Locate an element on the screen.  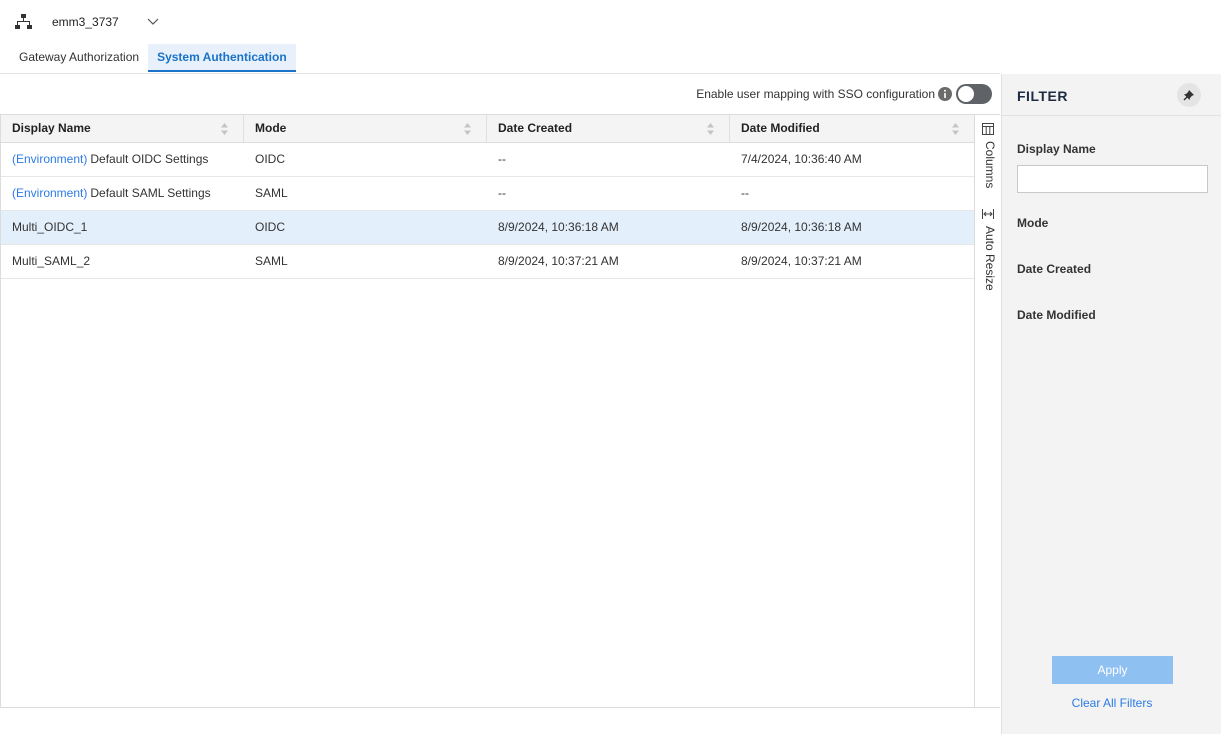
info-icon is located at coordinates (945, 94).